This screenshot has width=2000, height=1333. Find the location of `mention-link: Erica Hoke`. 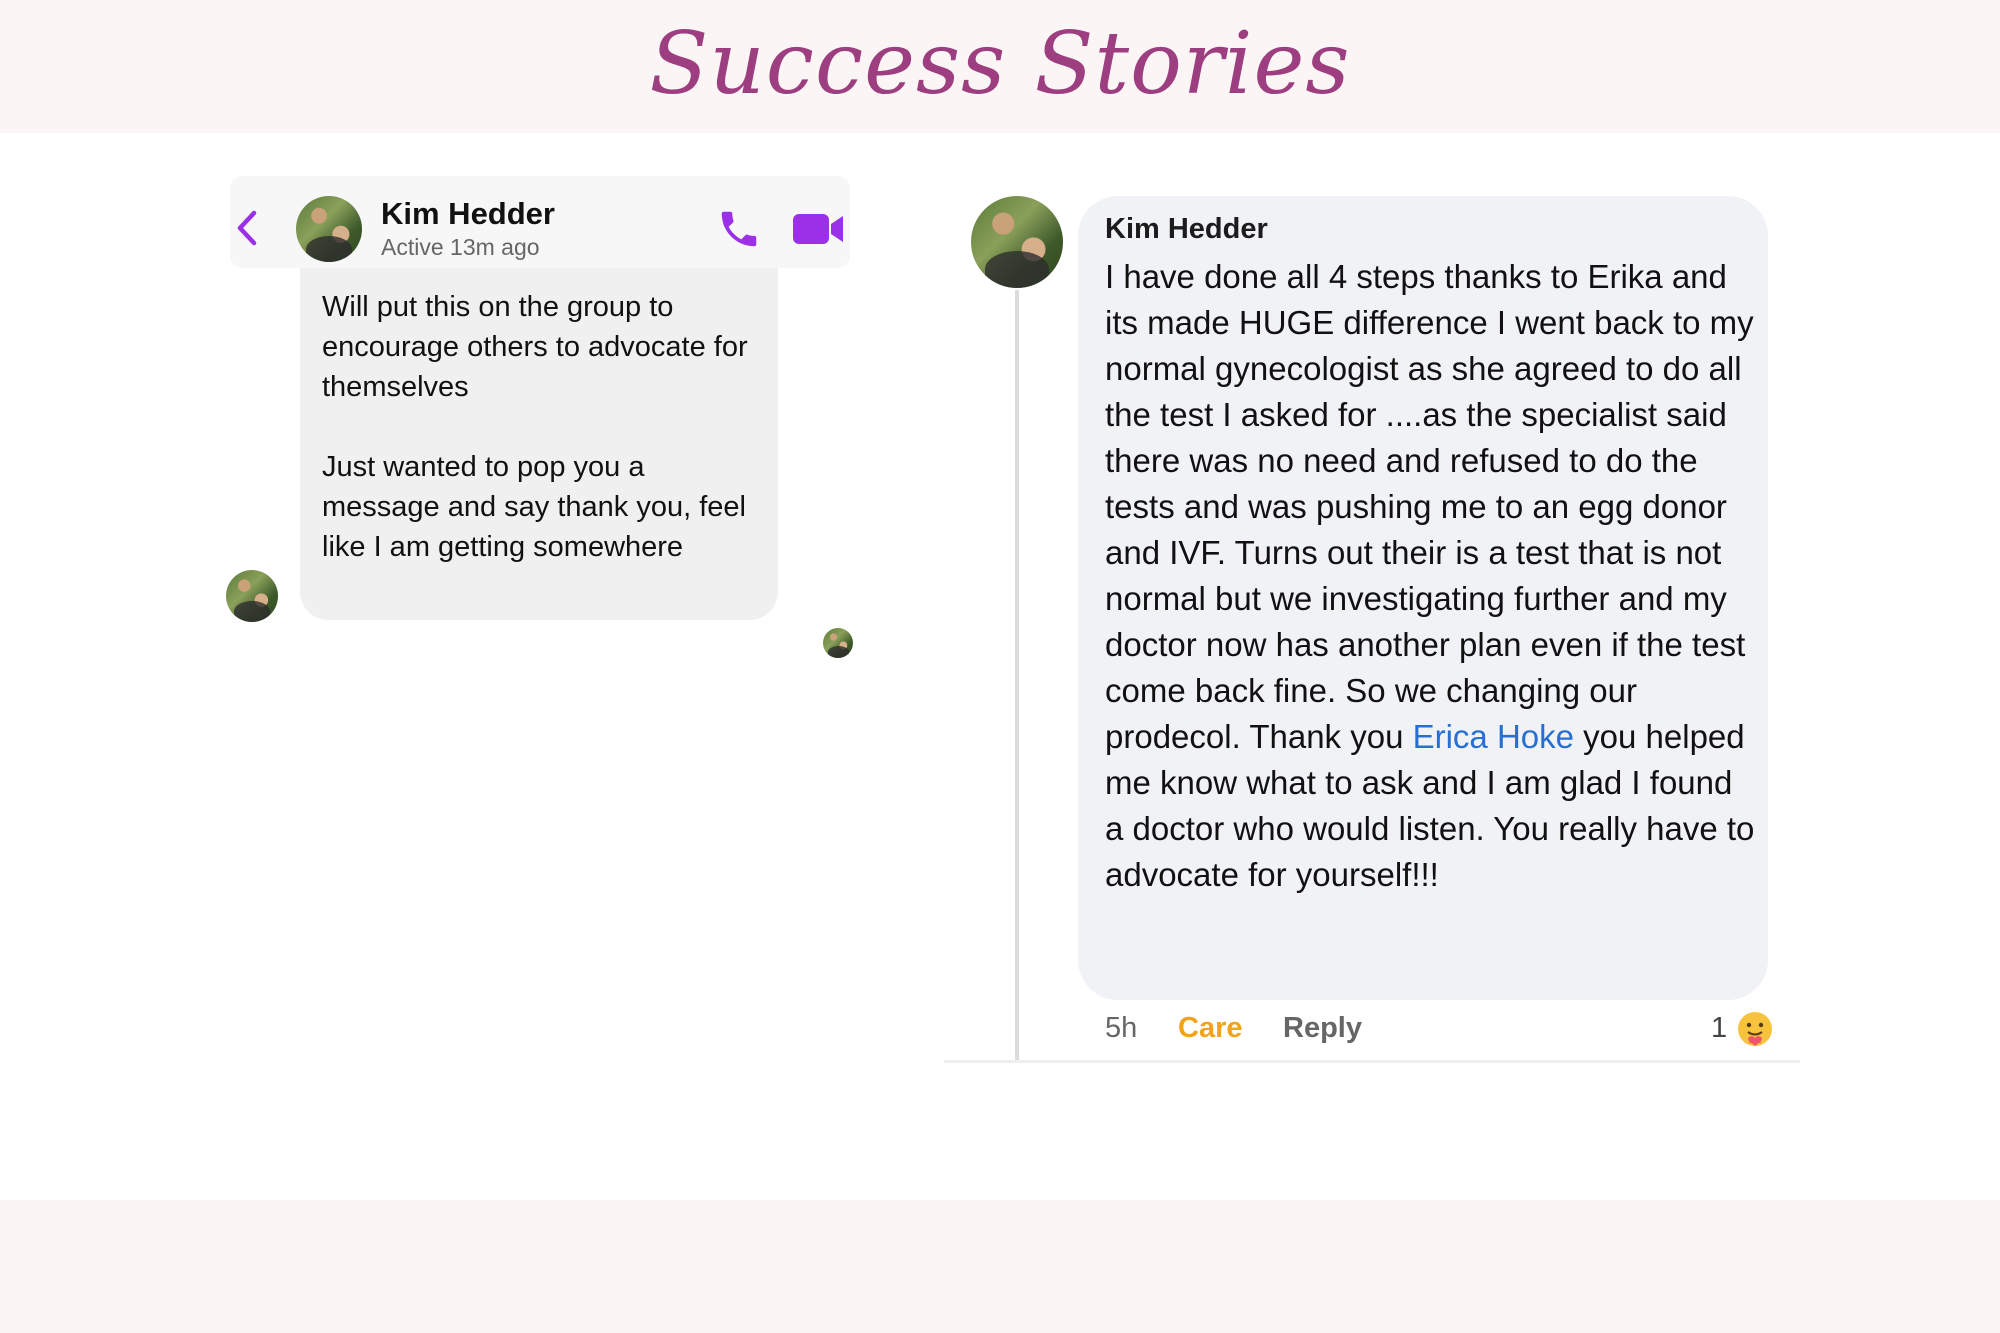

mention-link: Erica Hoke is located at coordinates (1493, 736).